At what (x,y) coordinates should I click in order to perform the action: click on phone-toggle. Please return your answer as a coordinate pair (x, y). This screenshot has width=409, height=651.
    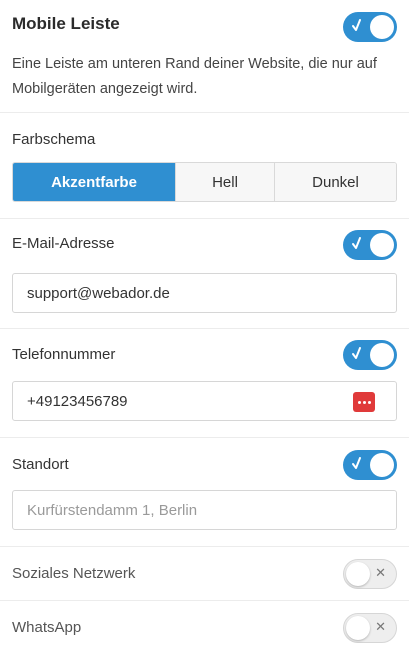
    Looking at the image, I should click on (370, 355).